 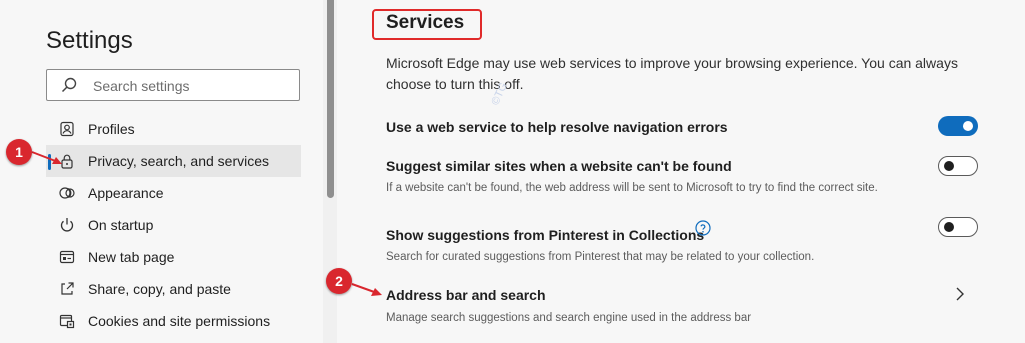 What do you see at coordinates (206, 223) in the screenshot?
I see `annotation-arrows` at bounding box center [206, 223].